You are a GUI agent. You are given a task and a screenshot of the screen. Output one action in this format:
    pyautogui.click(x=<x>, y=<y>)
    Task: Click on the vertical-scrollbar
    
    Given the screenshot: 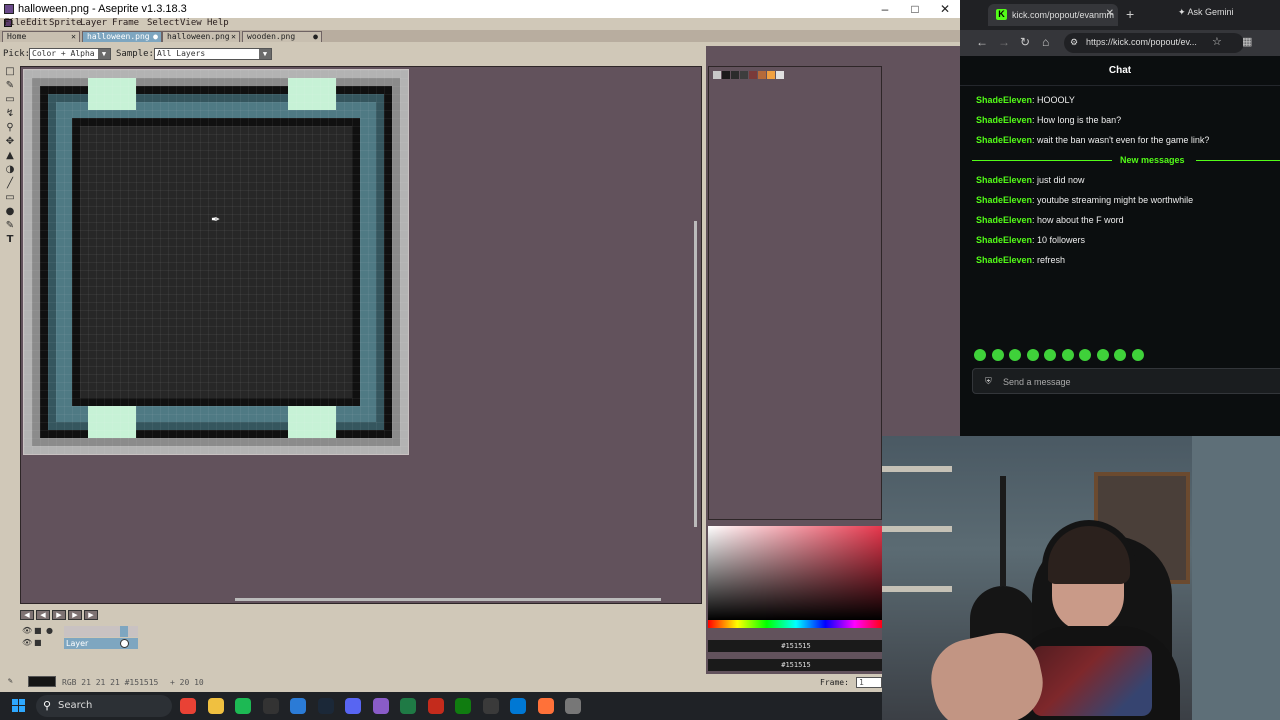 What is the action you would take?
    pyautogui.click(x=695, y=374)
    